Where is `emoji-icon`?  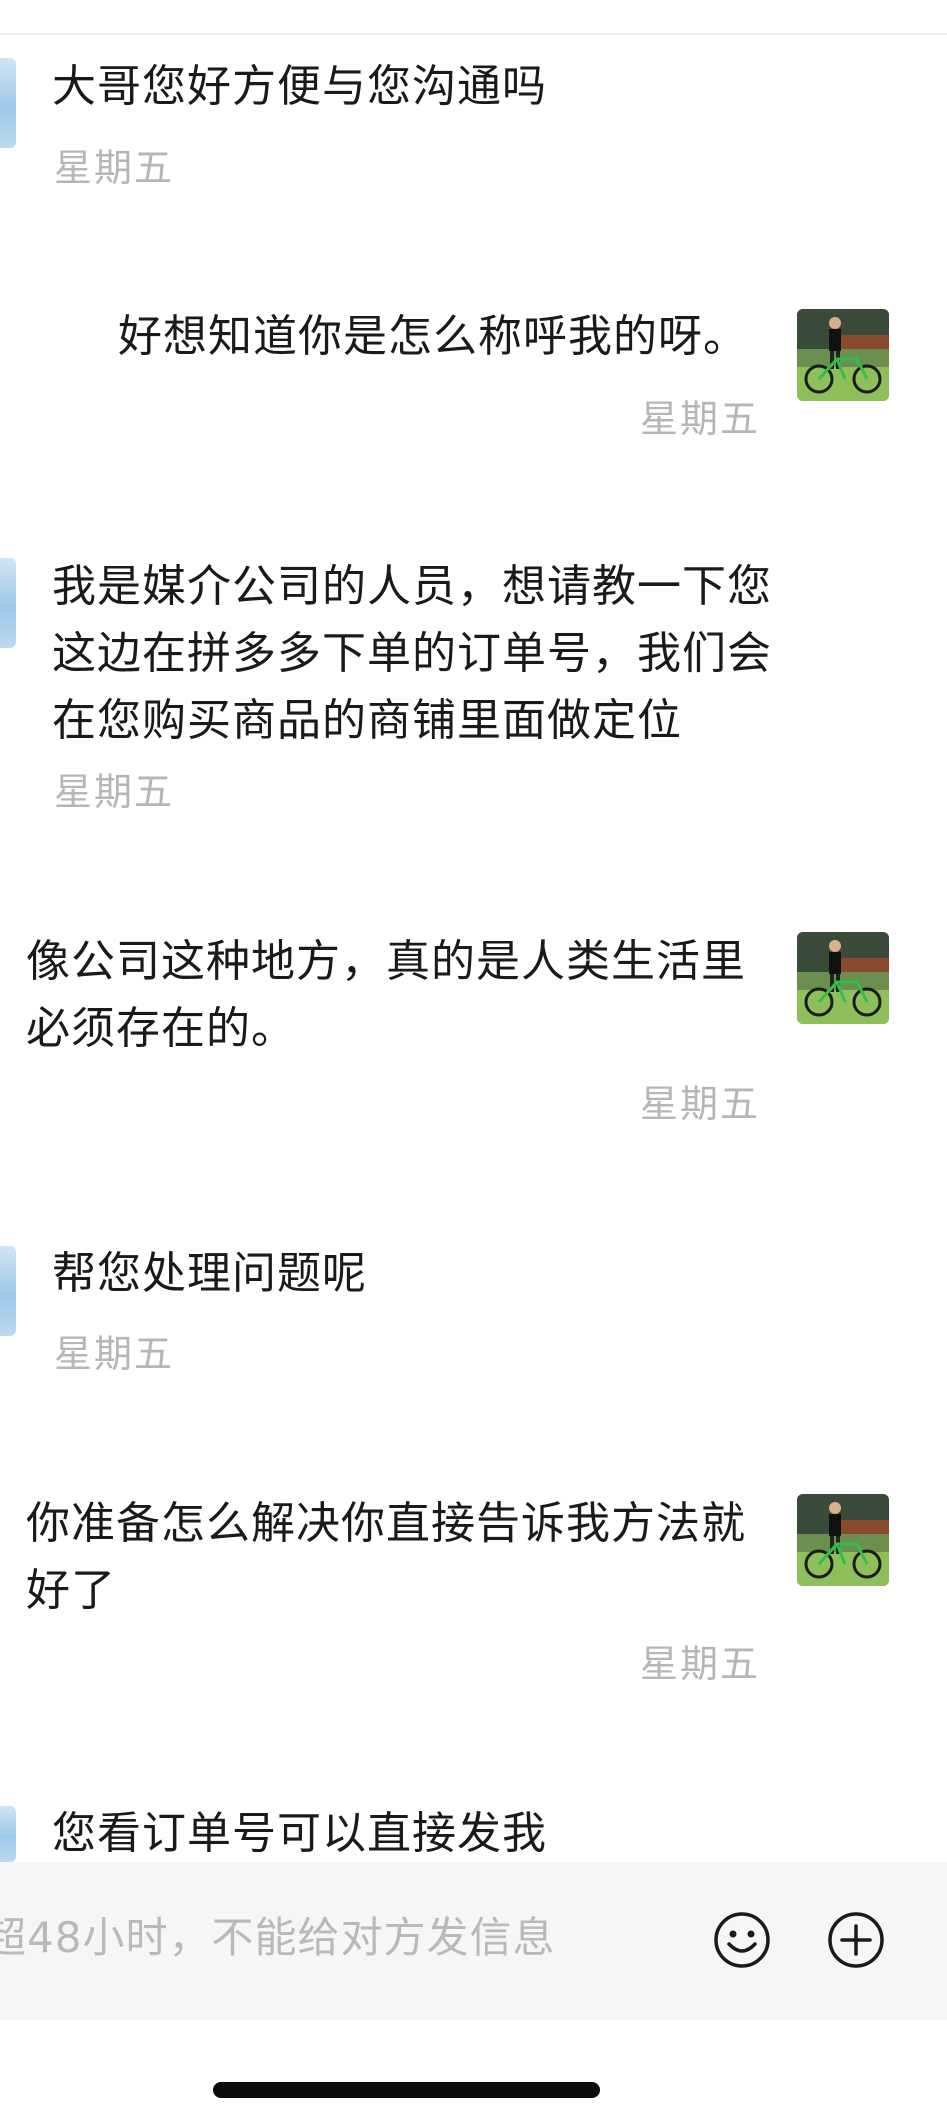 emoji-icon is located at coordinates (742, 1940).